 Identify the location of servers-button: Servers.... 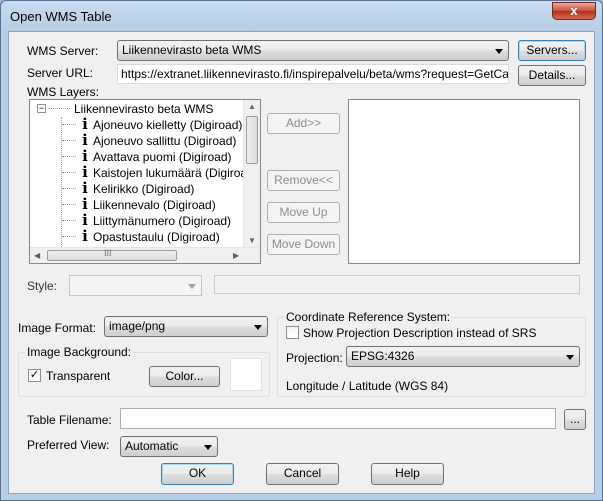
(552, 50).